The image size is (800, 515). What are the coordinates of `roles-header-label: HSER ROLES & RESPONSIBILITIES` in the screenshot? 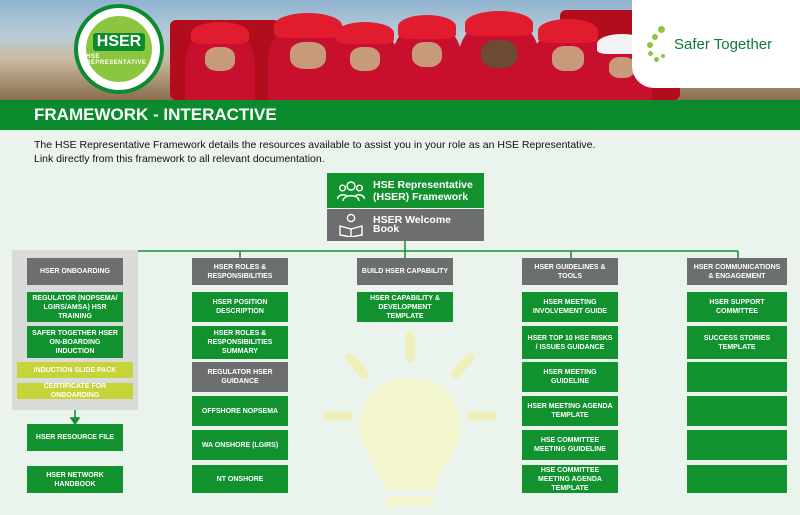 It's located at (240, 271).